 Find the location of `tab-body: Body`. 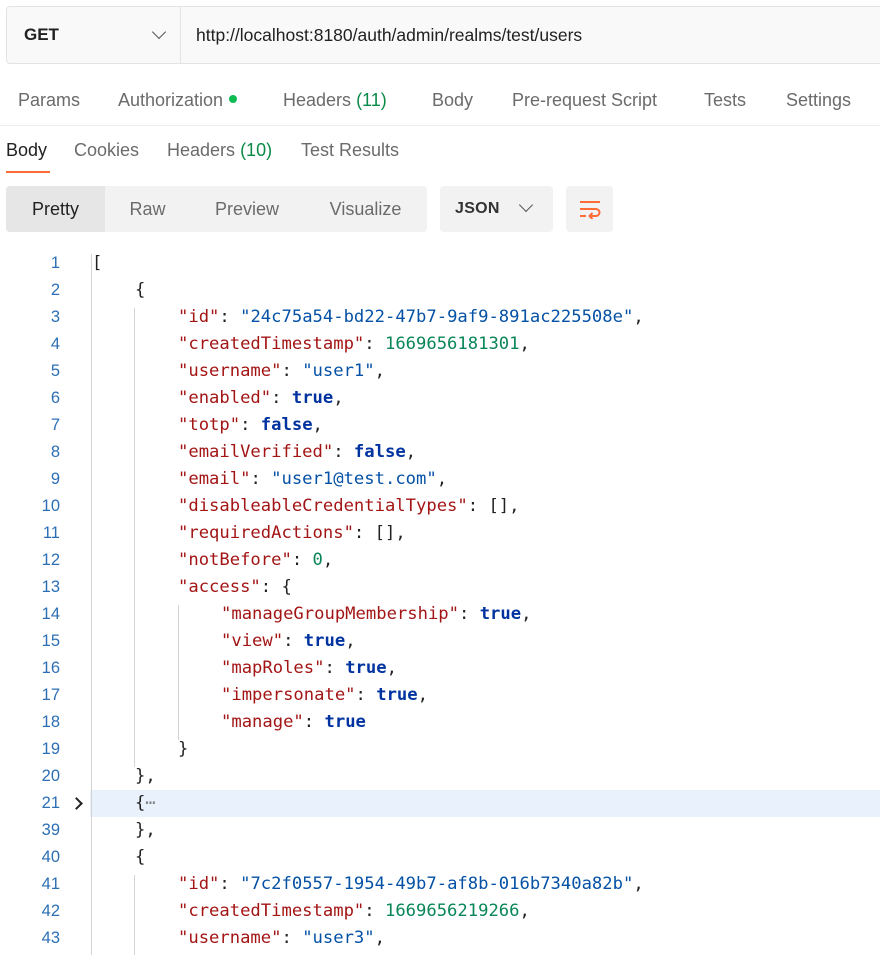

tab-body: Body is located at coordinates (452, 100).